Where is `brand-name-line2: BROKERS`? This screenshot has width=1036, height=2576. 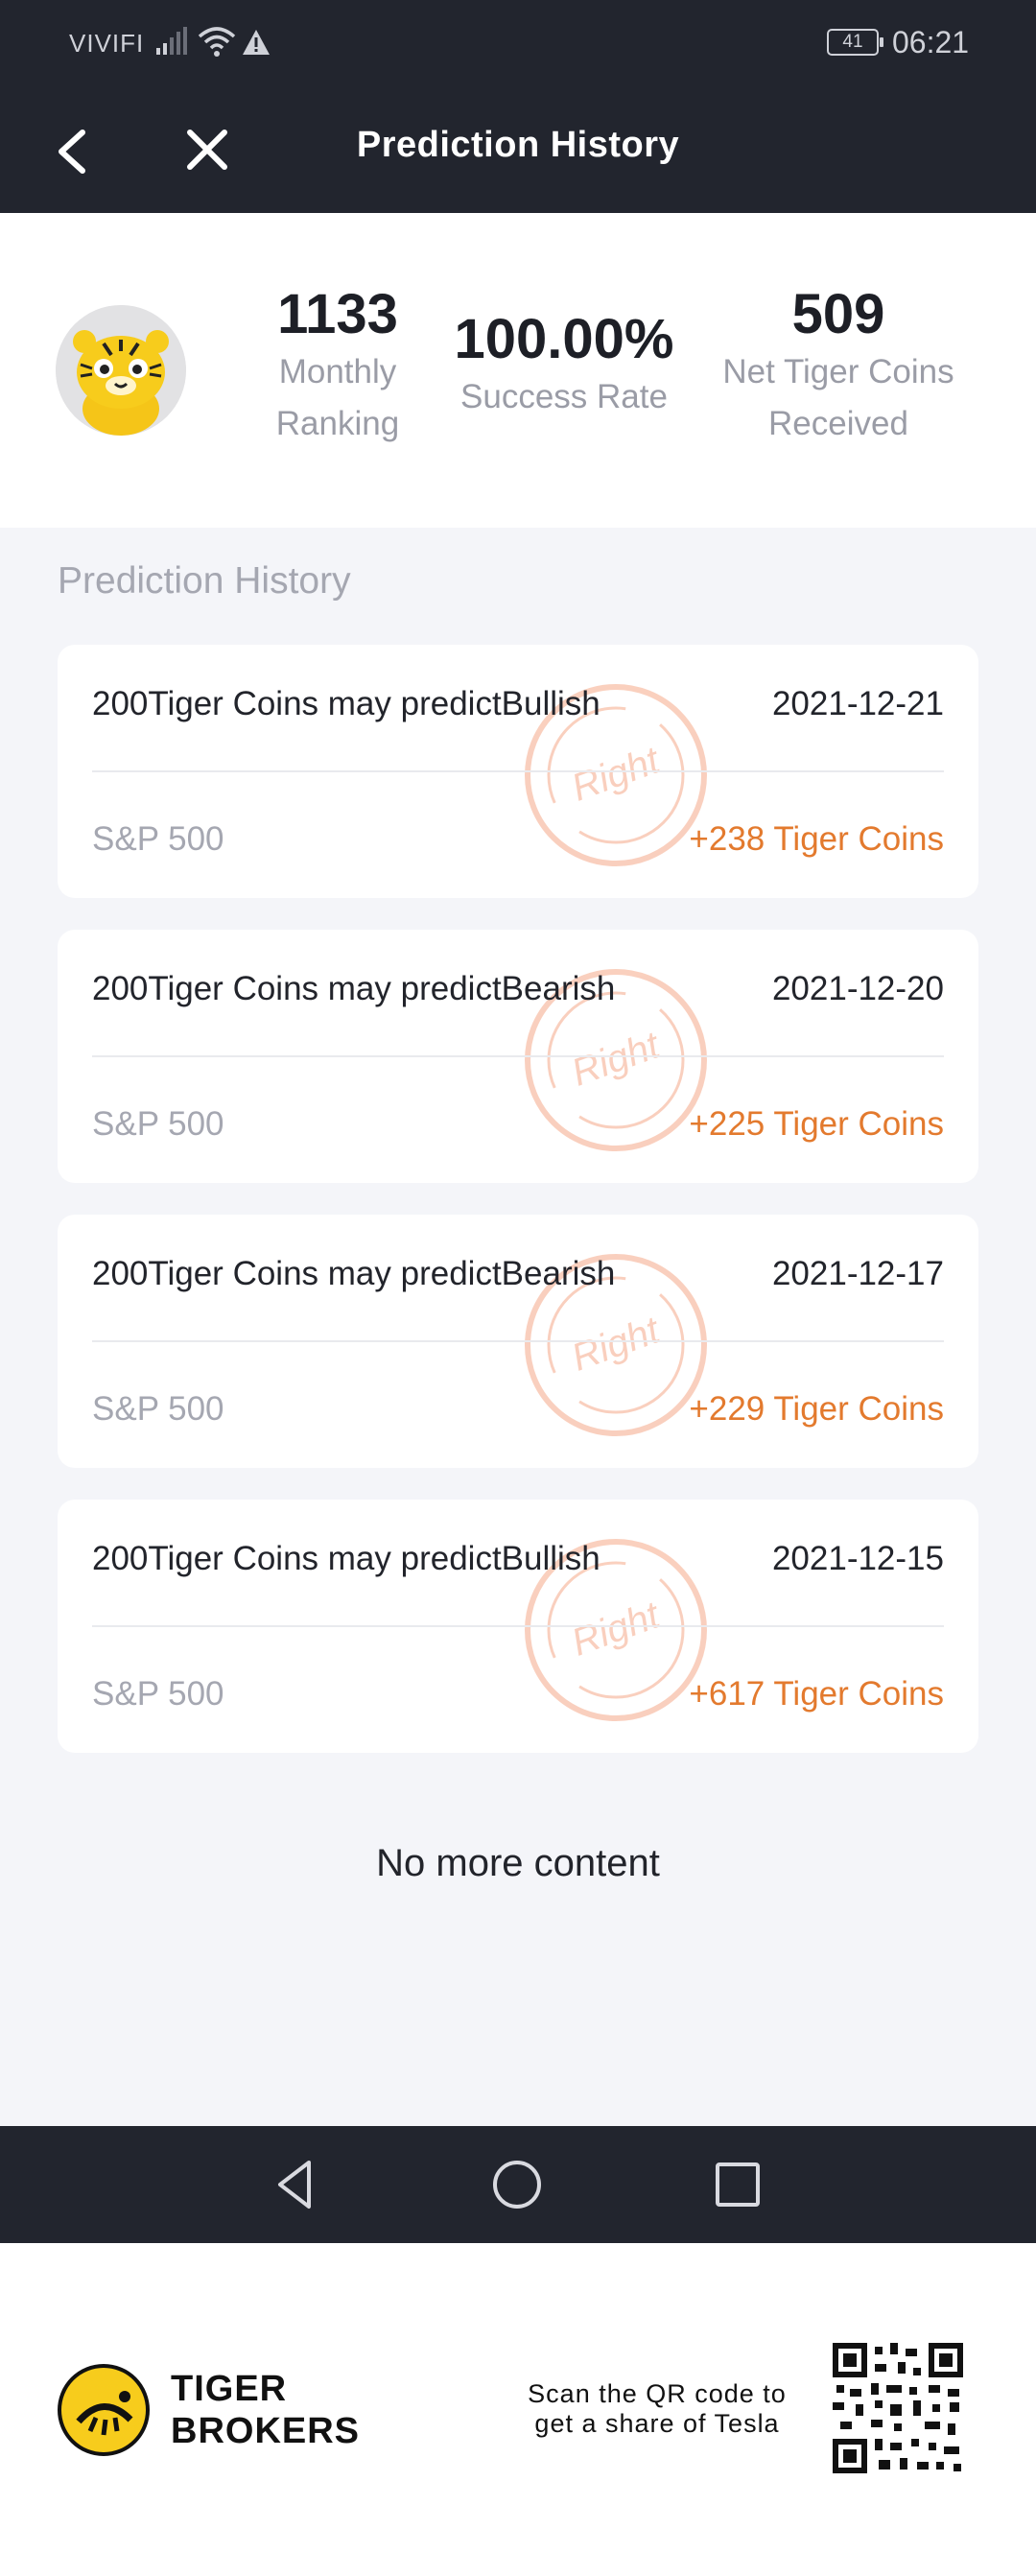
brand-name-line2: BROKERS is located at coordinates (266, 2431).